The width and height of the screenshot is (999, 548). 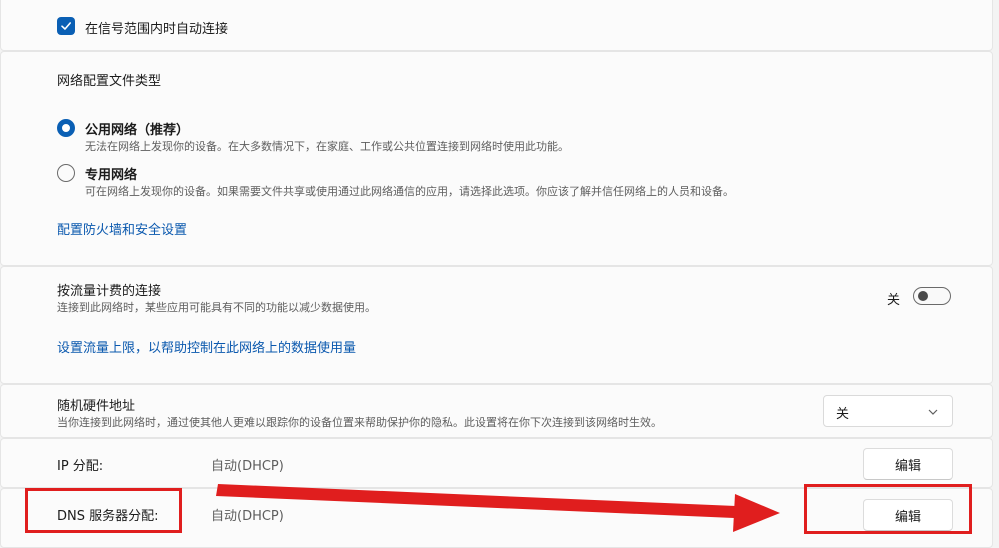 What do you see at coordinates (908, 464) in the screenshot?
I see `ip-edit-button: 编辑` at bounding box center [908, 464].